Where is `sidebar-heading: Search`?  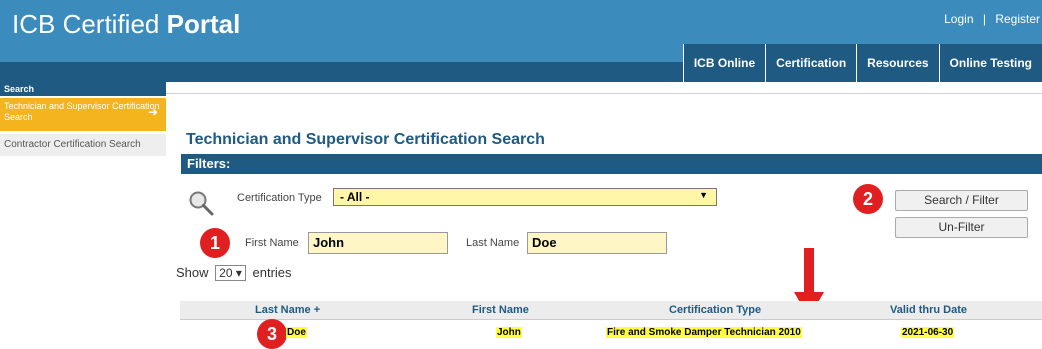 sidebar-heading: Search is located at coordinates (83, 89).